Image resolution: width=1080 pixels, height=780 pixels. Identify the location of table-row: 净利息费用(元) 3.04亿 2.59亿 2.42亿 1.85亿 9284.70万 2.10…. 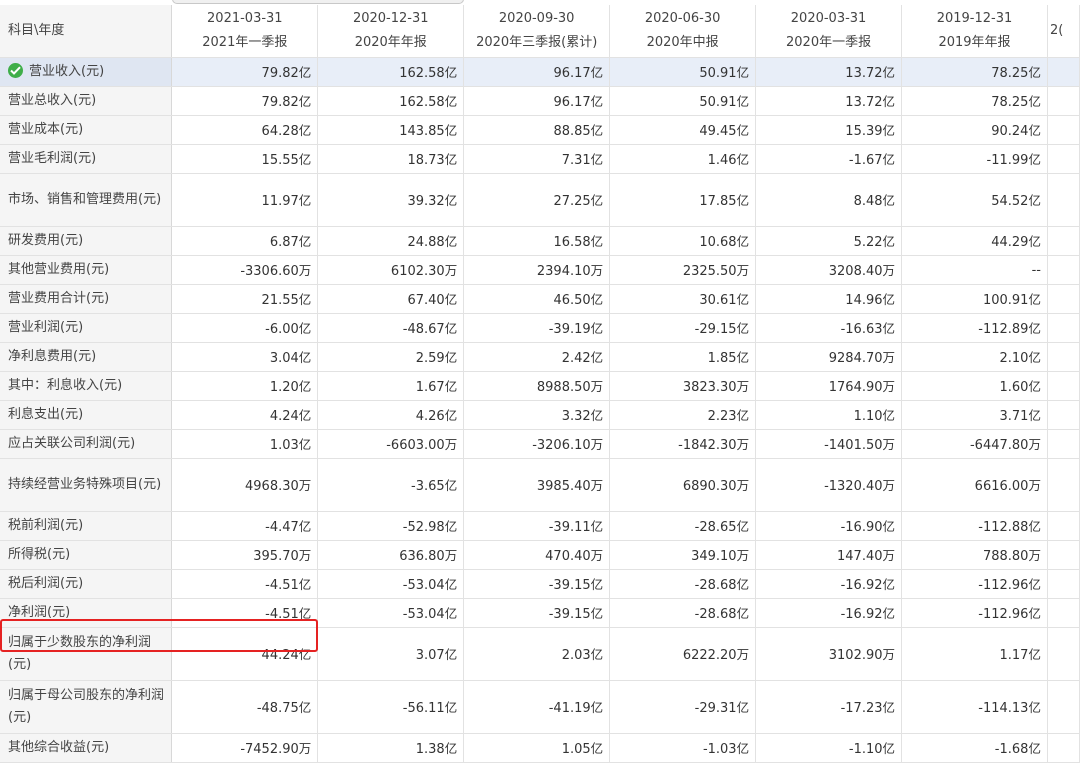
(540, 357).